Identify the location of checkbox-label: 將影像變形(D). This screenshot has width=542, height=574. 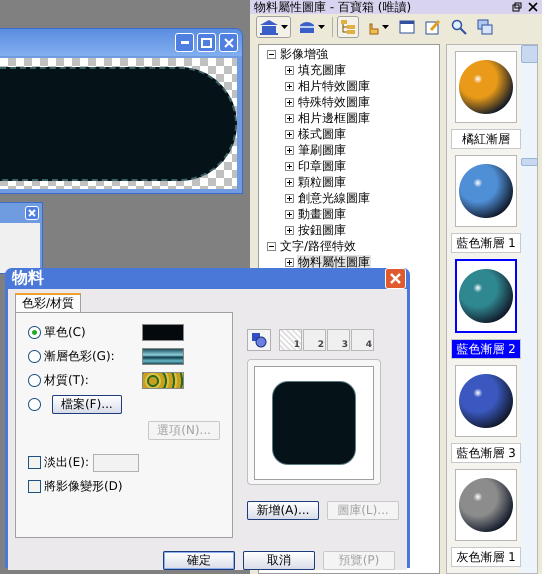
(83, 486).